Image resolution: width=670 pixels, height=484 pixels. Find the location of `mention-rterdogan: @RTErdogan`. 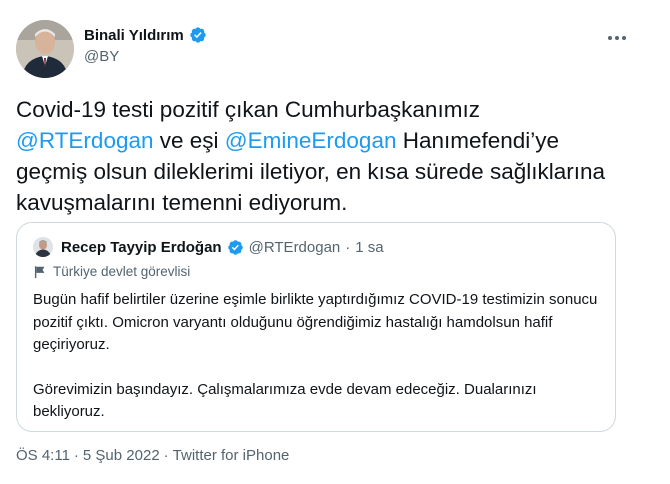

mention-rterdogan: @RTErdogan is located at coordinates (85, 140).